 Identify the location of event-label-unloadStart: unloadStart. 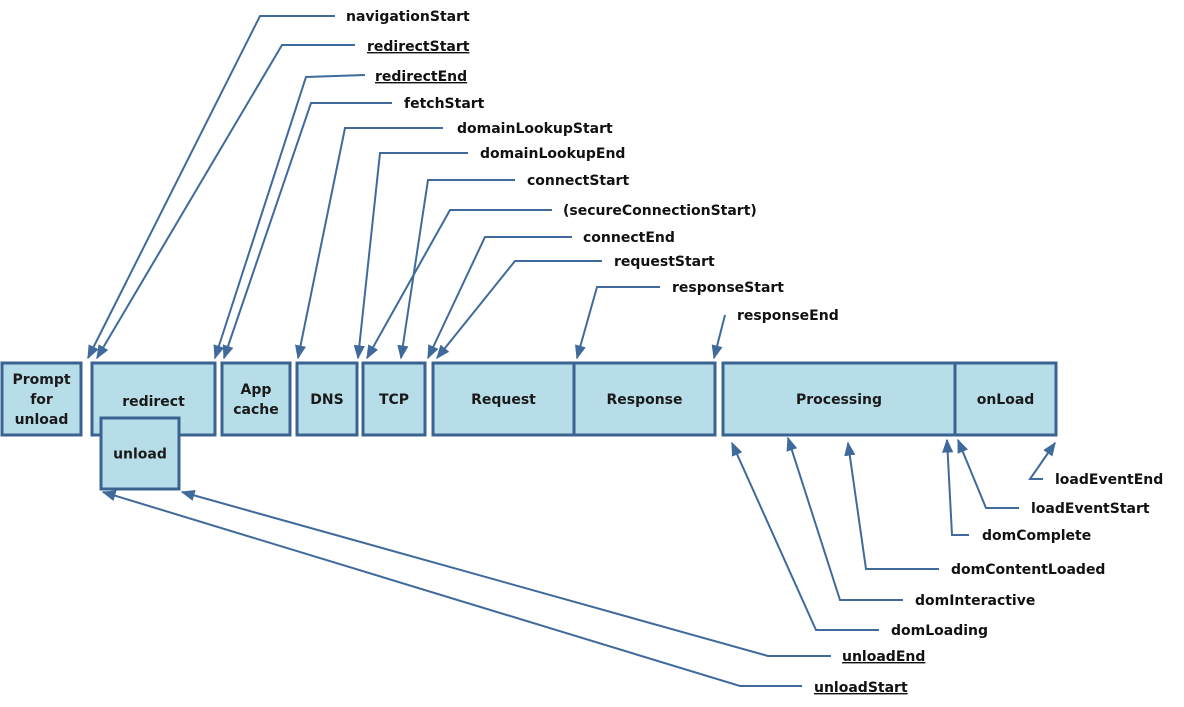
(861, 688).